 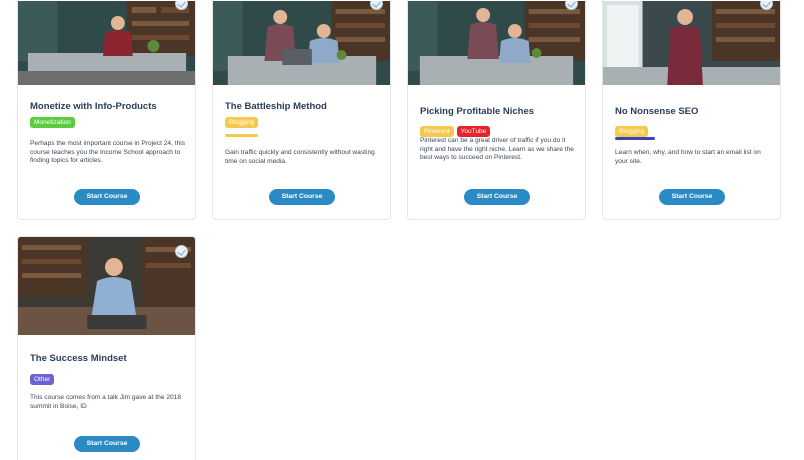 I want to click on course-title: Monetize with Info-Products, so click(x=93, y=106).